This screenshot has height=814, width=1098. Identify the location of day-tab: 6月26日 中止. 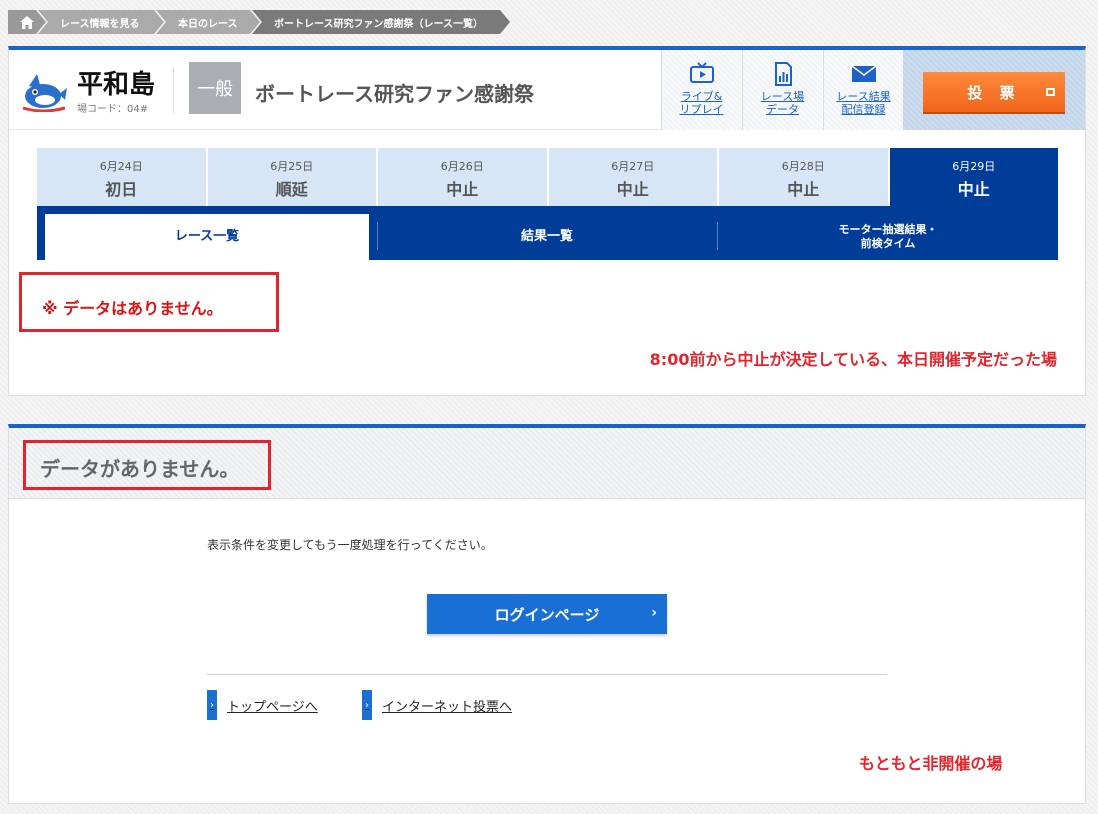
(463, 177).